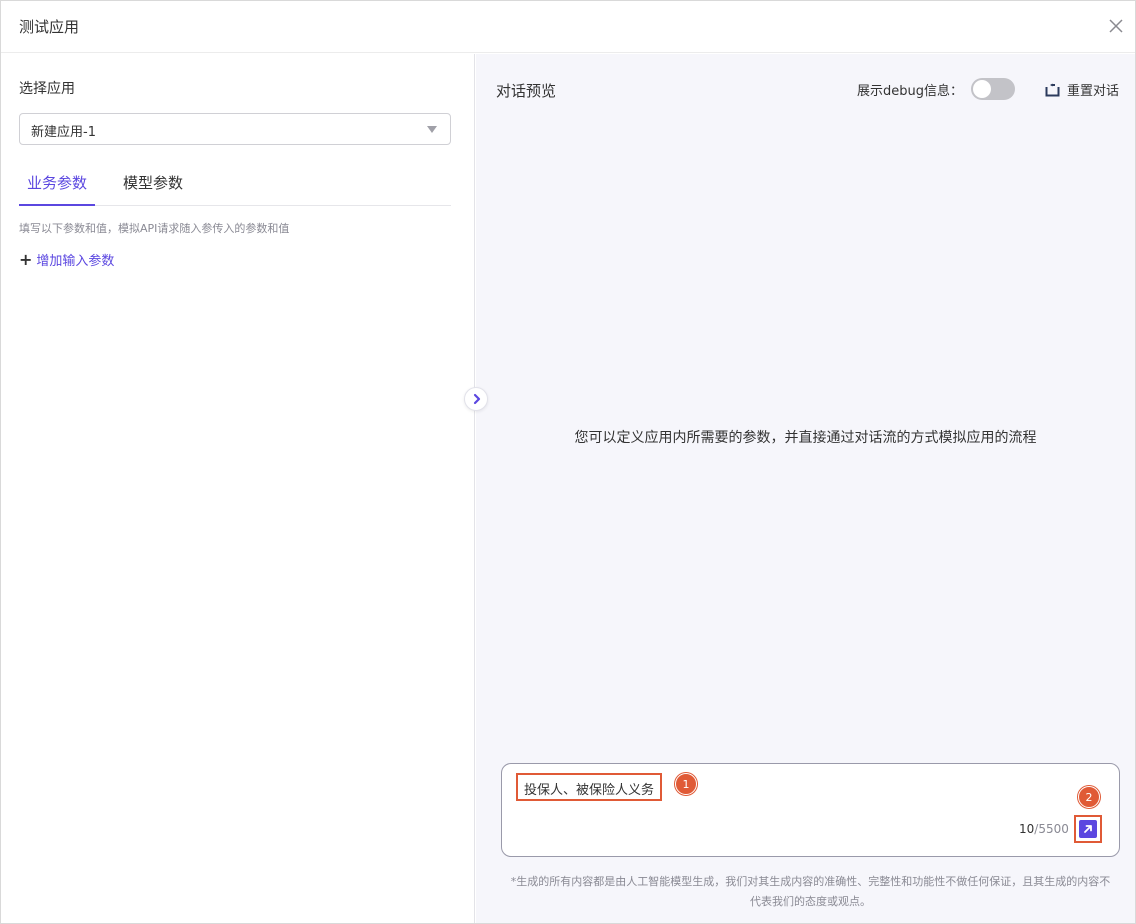 Image resolution: width=1136 pixels, height=924 pixels. Describe the element at coordinates (26, 259) in the screenshot. I see `plus-icon: +` at that location.